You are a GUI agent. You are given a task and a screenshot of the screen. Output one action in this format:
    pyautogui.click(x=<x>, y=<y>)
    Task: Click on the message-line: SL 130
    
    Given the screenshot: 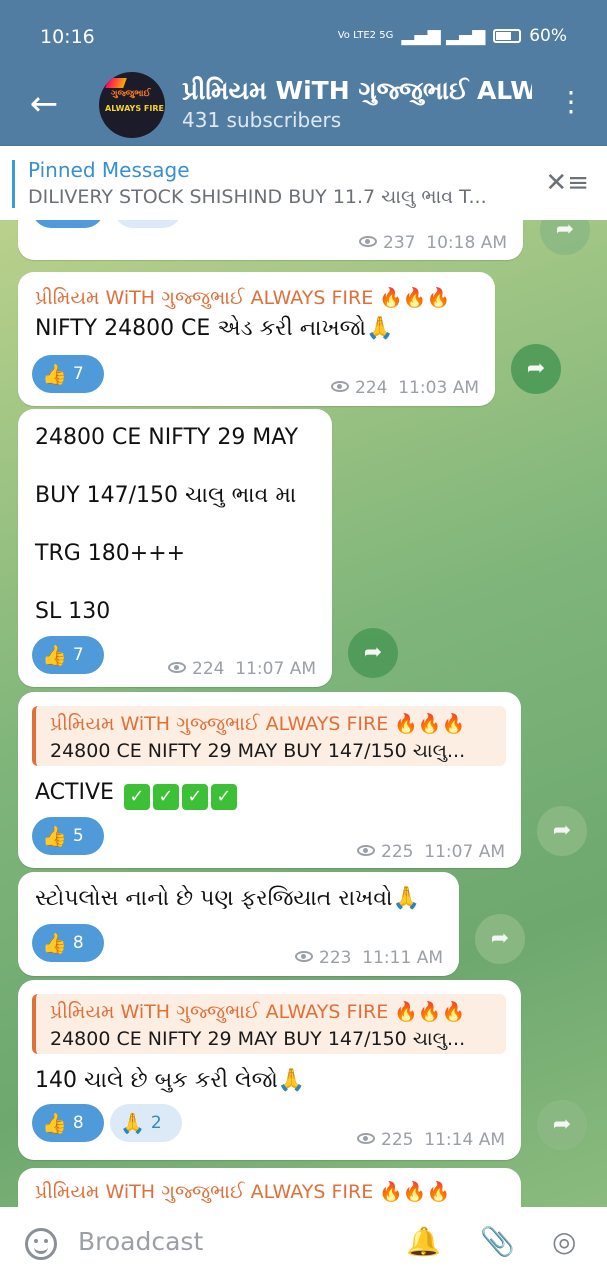 What is the action you would take?
    pyautogui.click(x=73, y=611)
    